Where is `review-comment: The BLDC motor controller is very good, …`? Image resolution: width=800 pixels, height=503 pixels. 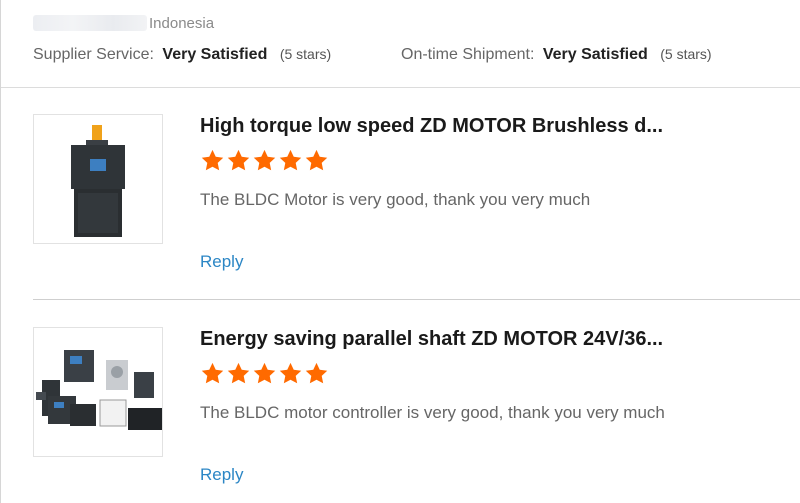 review-comment: The BLDC motor controller is very good, … is located at coordinates (432, 412).